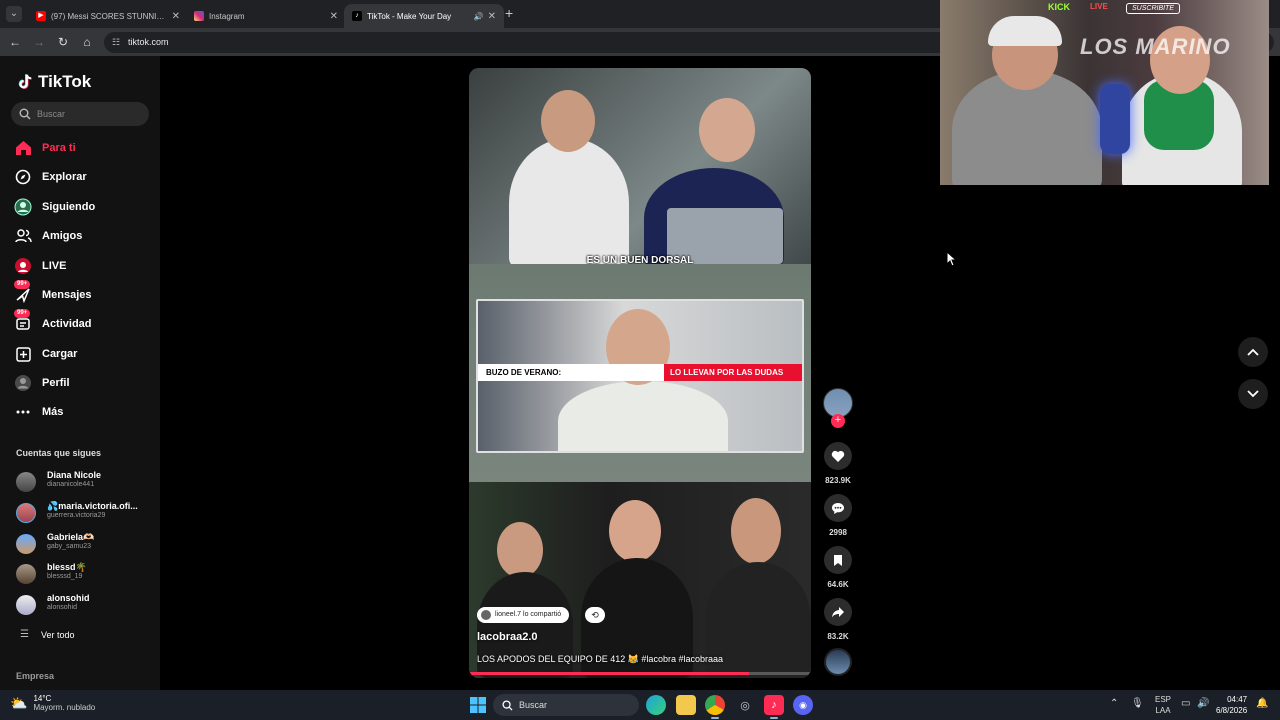 Image resolution: width=1280 pixels, height=720 pixels. What do you see at coordinates (715, 707) in the screenshot?
I see `chrome-icon` at bounding box center [715, 707].